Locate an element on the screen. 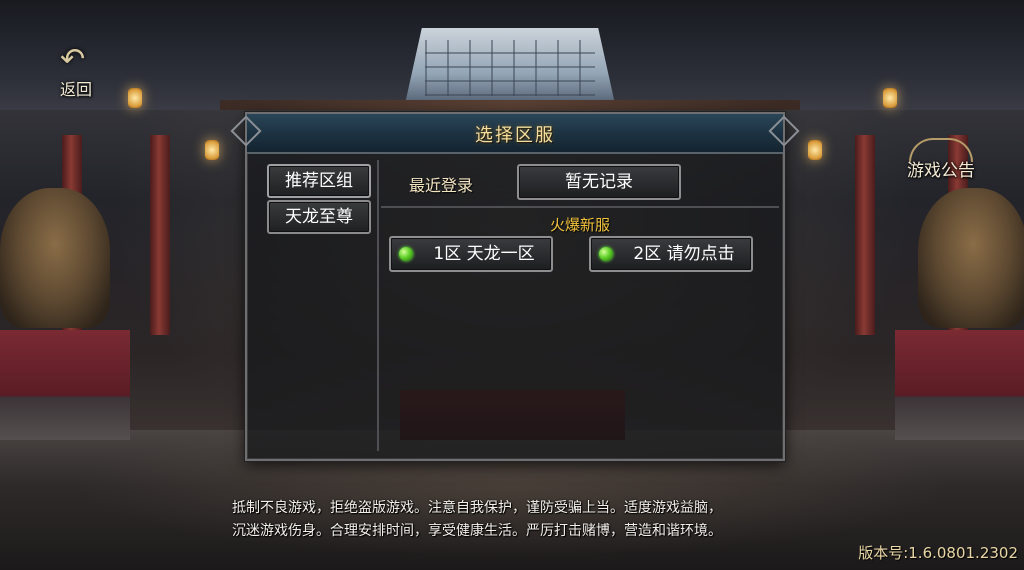  group-tab-tianlong-zhizun: 天龙至尊 is located at coordinates (319, 217).